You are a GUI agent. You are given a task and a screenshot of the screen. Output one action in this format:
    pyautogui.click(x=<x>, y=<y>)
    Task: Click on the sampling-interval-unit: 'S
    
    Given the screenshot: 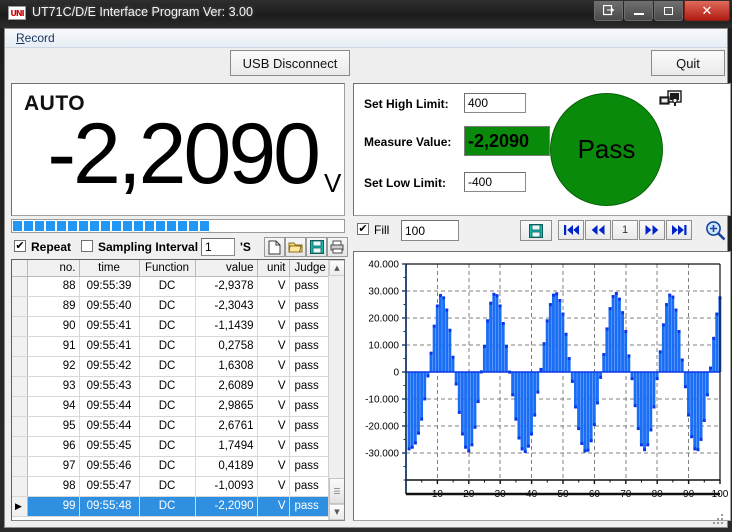 What is the action you would take?
    pyautogui.click(x=245, y=247)
    